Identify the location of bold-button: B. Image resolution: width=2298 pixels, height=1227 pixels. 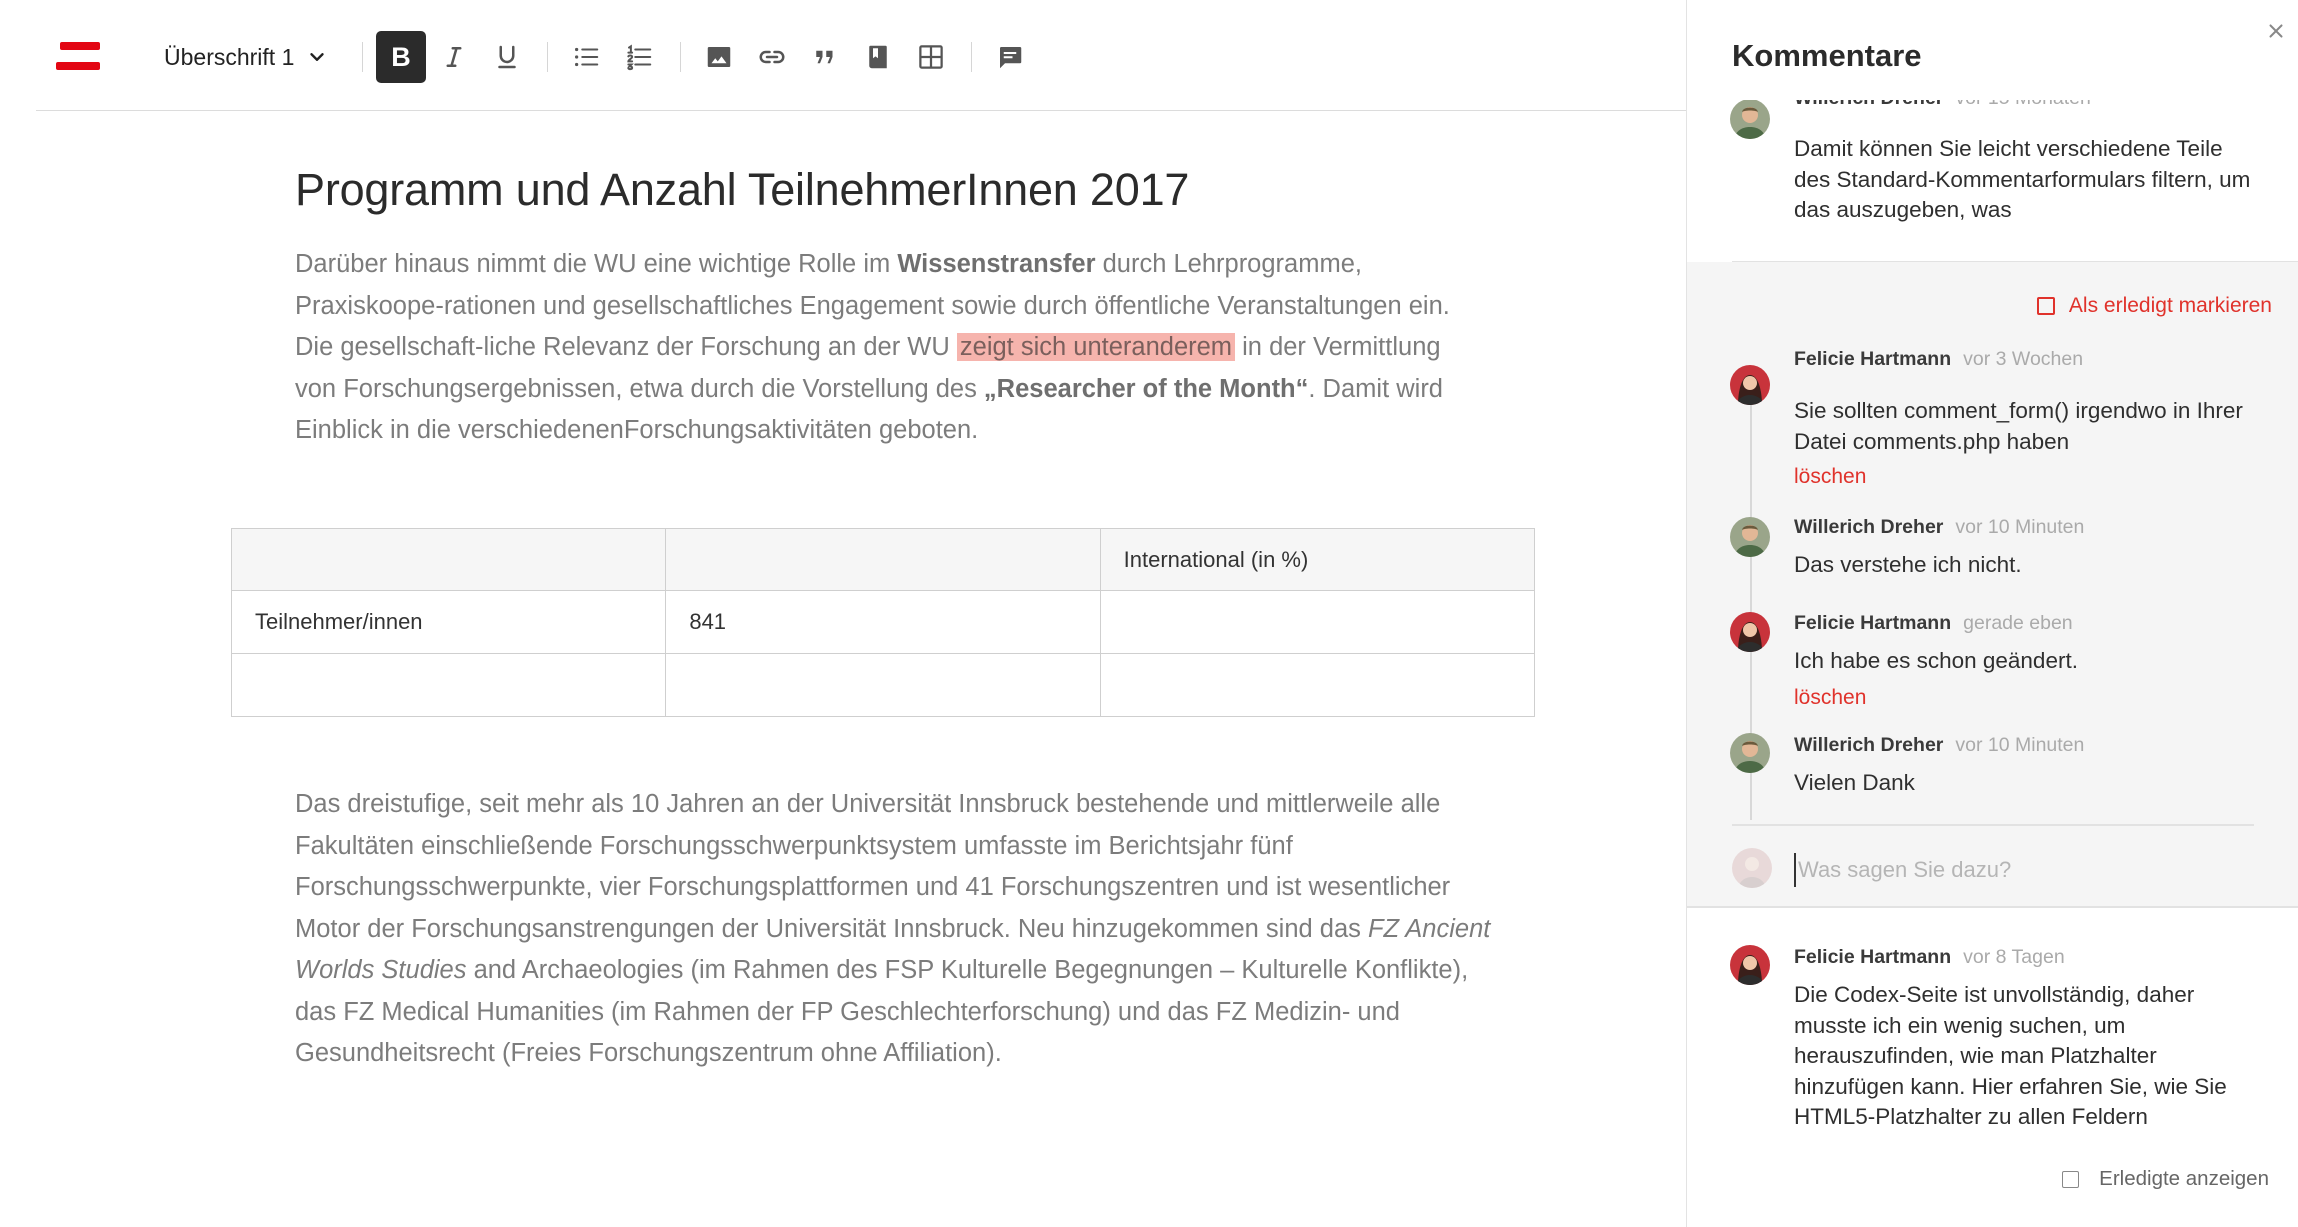
(401, 57).